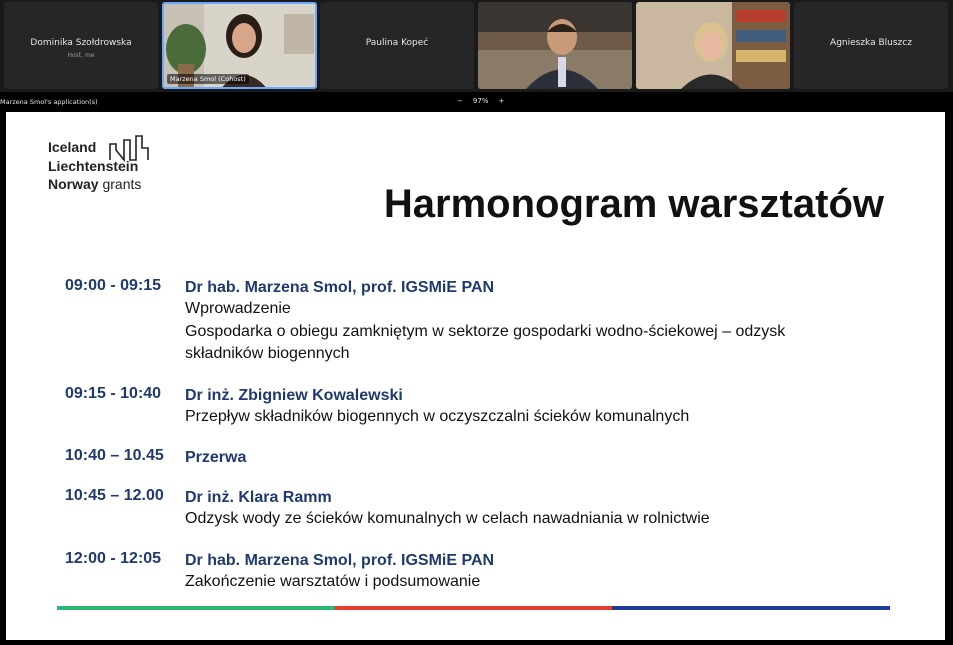 This screenshot has height=645, width=953. I want to click on participant-tile-video-man, so click(555, 45).